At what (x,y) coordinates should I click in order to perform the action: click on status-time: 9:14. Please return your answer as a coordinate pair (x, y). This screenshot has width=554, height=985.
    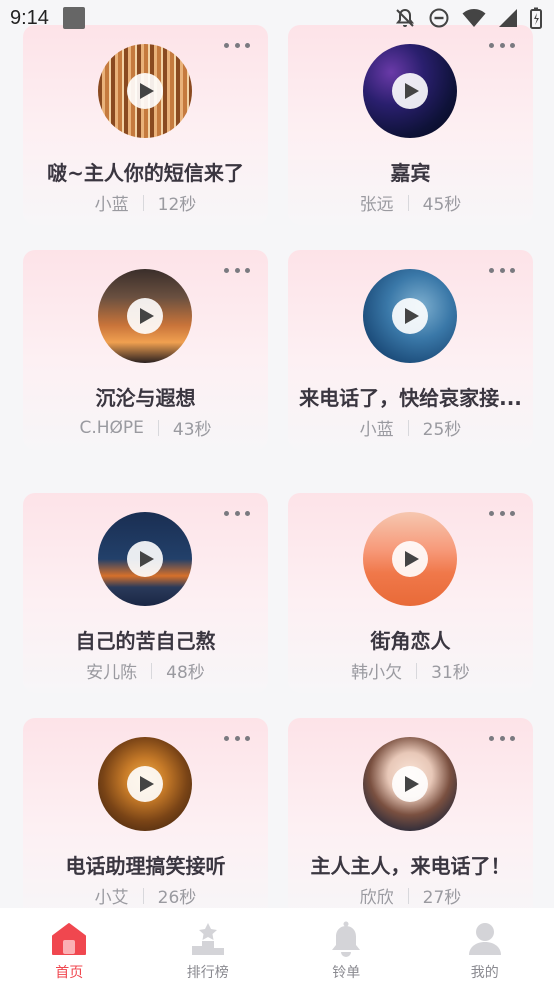
    Looking at the image, I should click on (29, 17).